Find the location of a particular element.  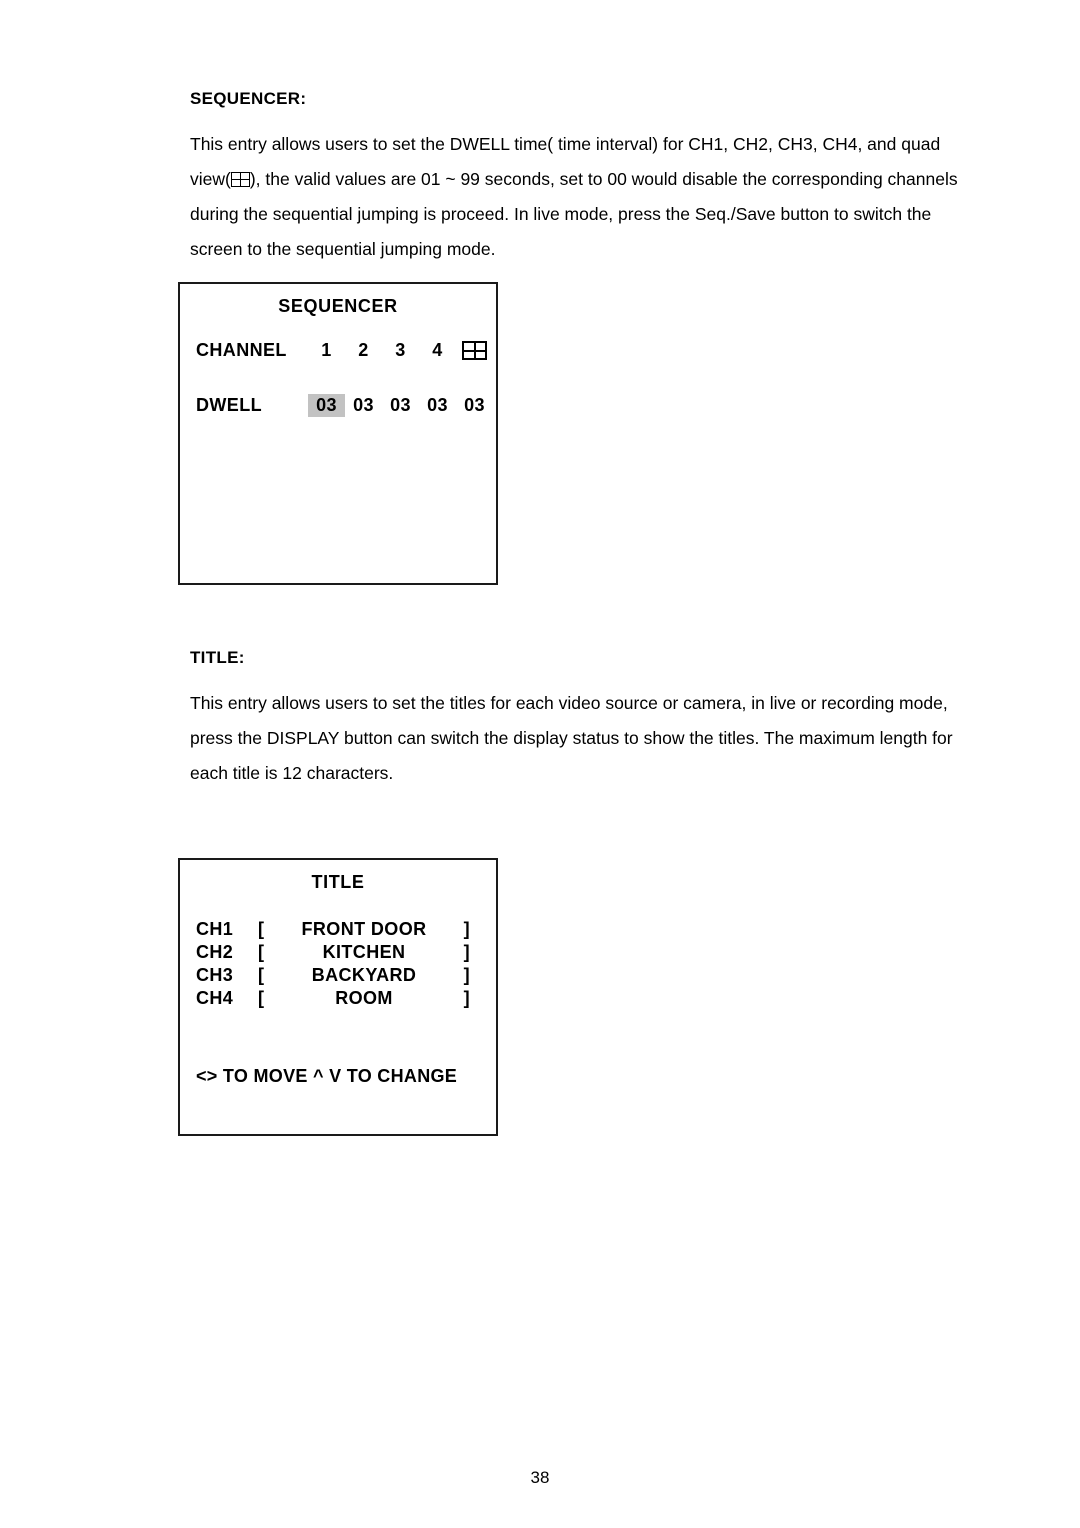

dwell-value-quad: 03 is located at coordinates (474, 405).